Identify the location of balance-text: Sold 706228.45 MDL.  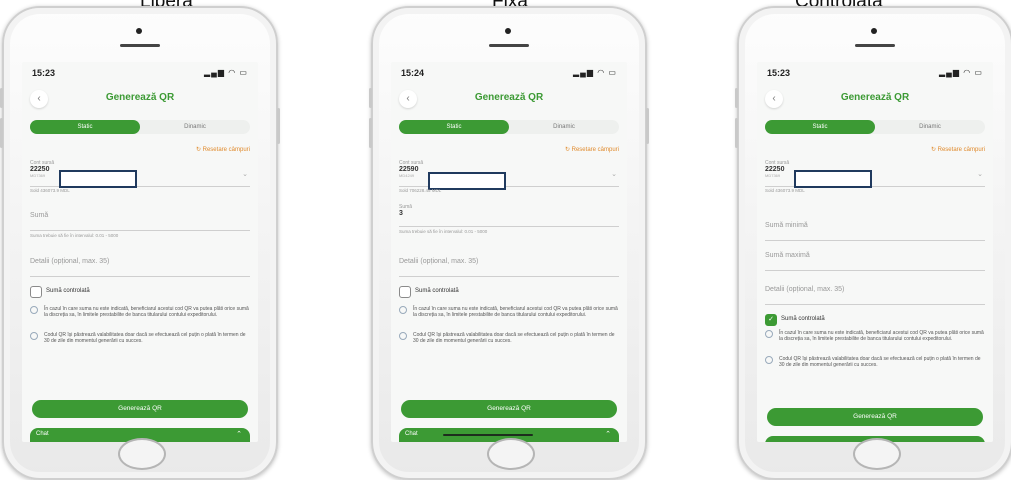
(420, 190).